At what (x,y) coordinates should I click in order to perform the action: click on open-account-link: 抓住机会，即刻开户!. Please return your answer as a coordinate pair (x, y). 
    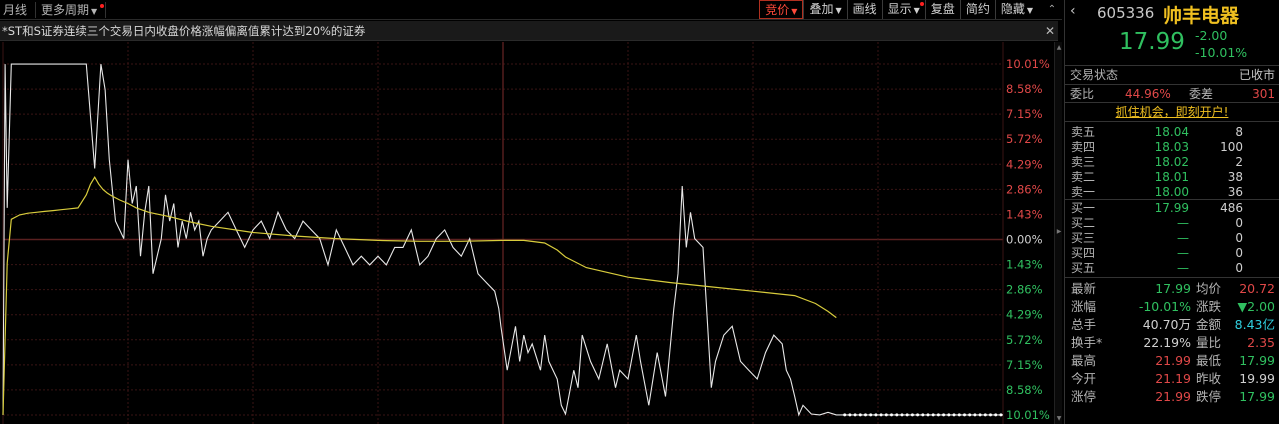
    Looking at the image, I should click on (1172, 112).